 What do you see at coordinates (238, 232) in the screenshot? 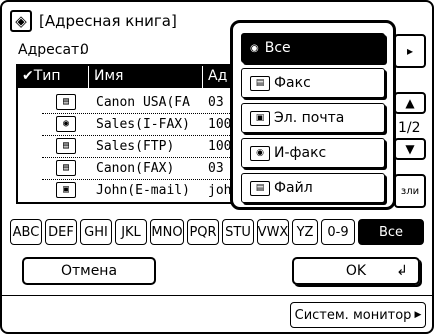
I see `letter-button-stu: STU` at bounding box center [238, 232].